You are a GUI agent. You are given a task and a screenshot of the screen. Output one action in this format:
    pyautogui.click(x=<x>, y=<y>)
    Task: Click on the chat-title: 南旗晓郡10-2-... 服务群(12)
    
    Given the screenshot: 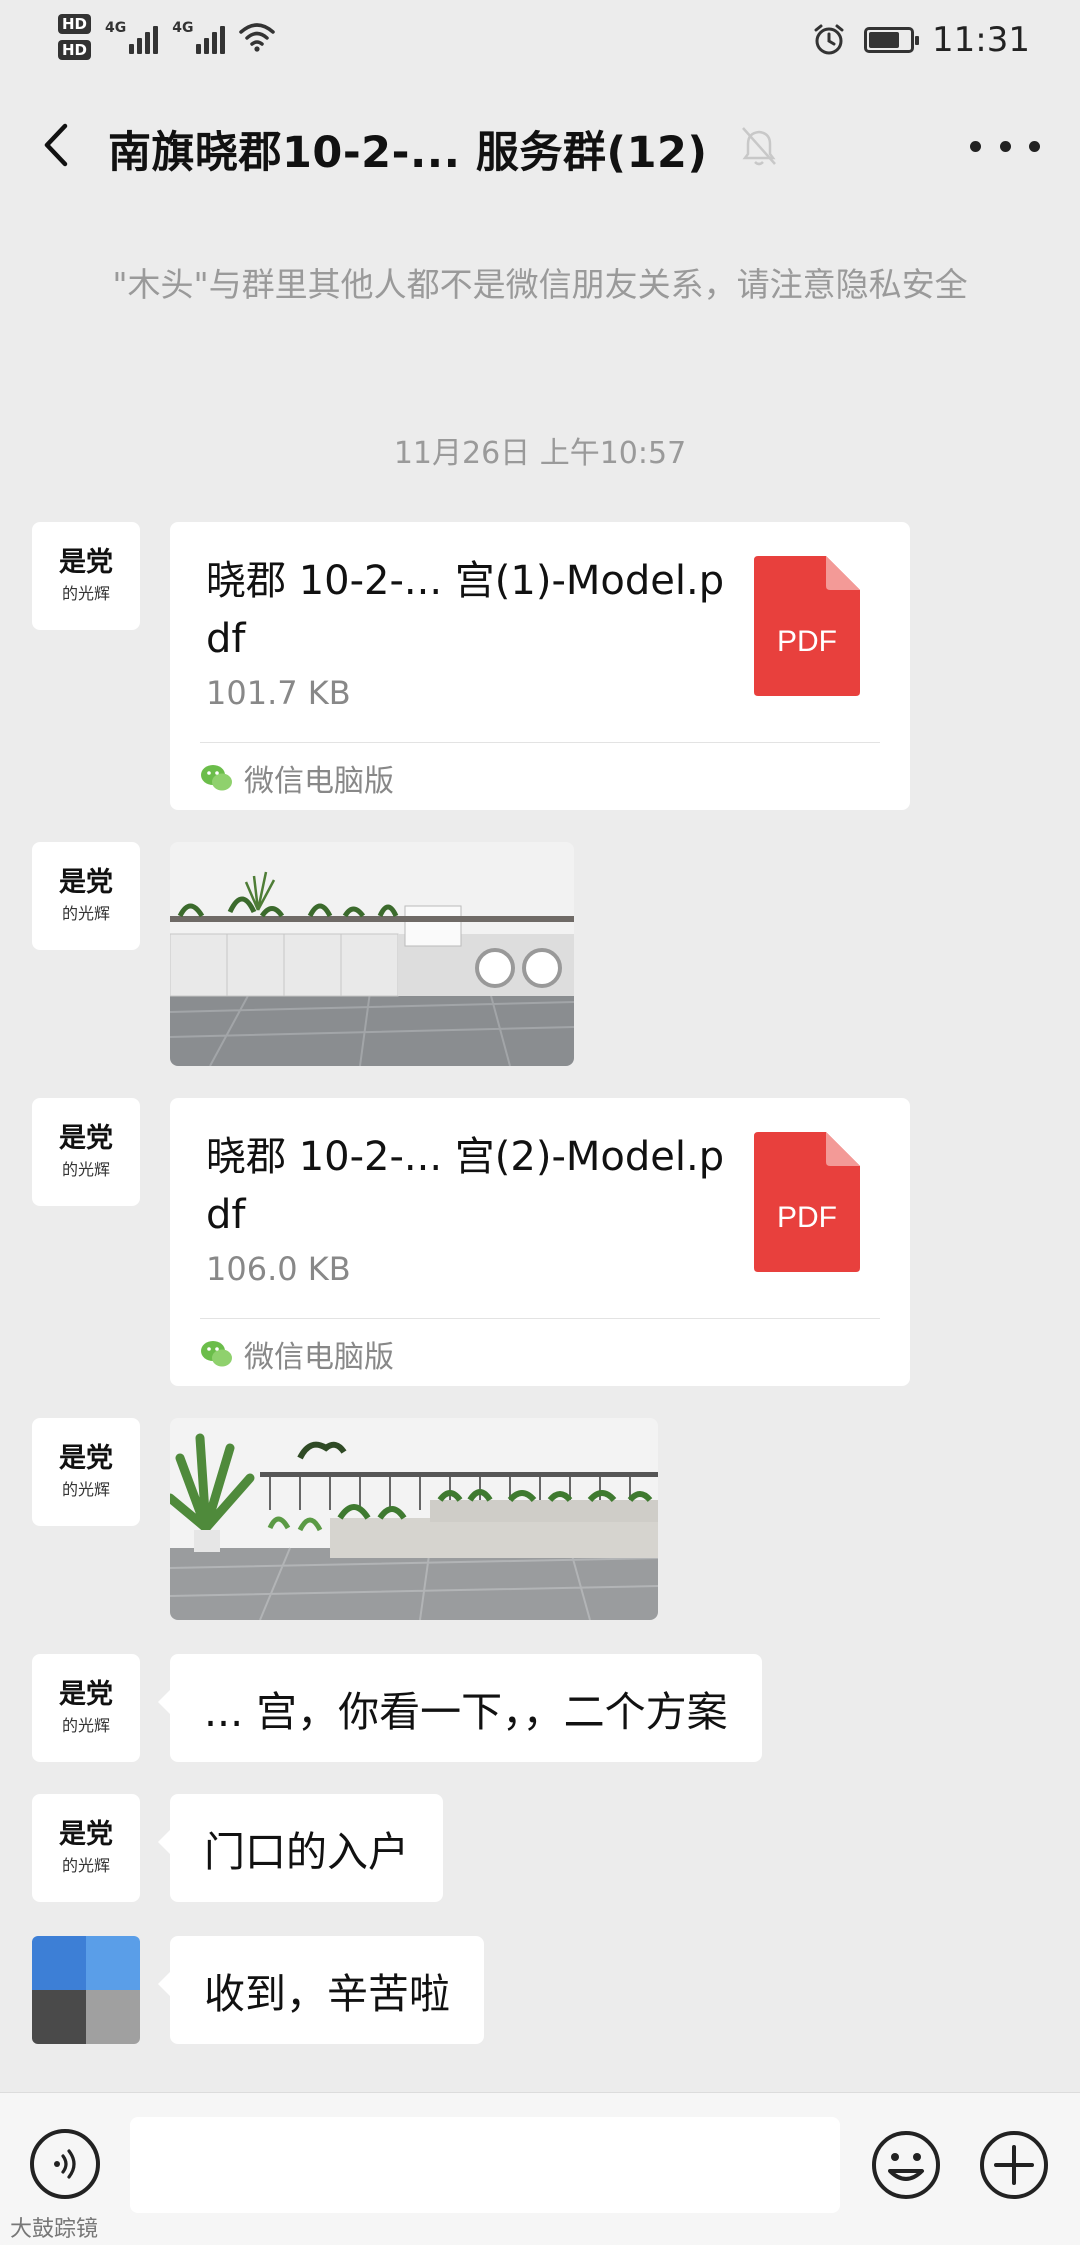 What is the action you would take?
    pyautogui.click(x=408, y=153)
    